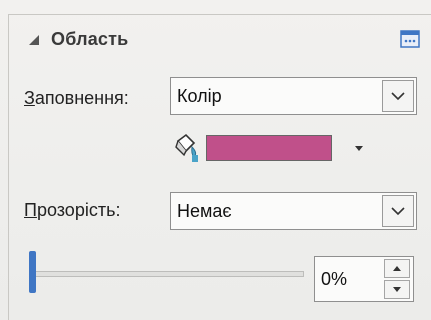 This screenshot has height=320, width=431. I want to click on caret-down-icon, so click(359, 148).